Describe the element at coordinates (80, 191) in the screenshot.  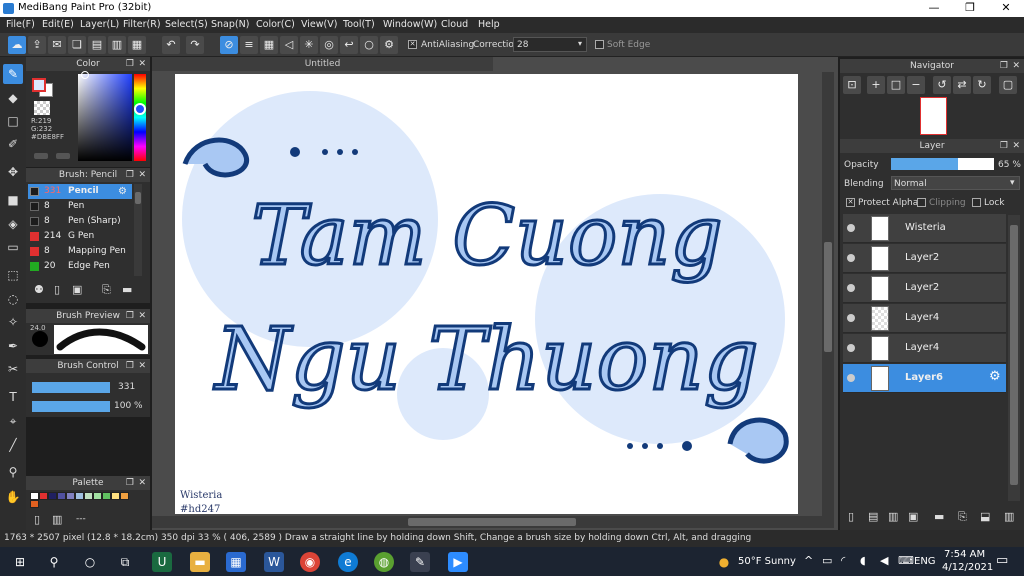
I see `brush-item: 331 Pencil ⚙` at that location.